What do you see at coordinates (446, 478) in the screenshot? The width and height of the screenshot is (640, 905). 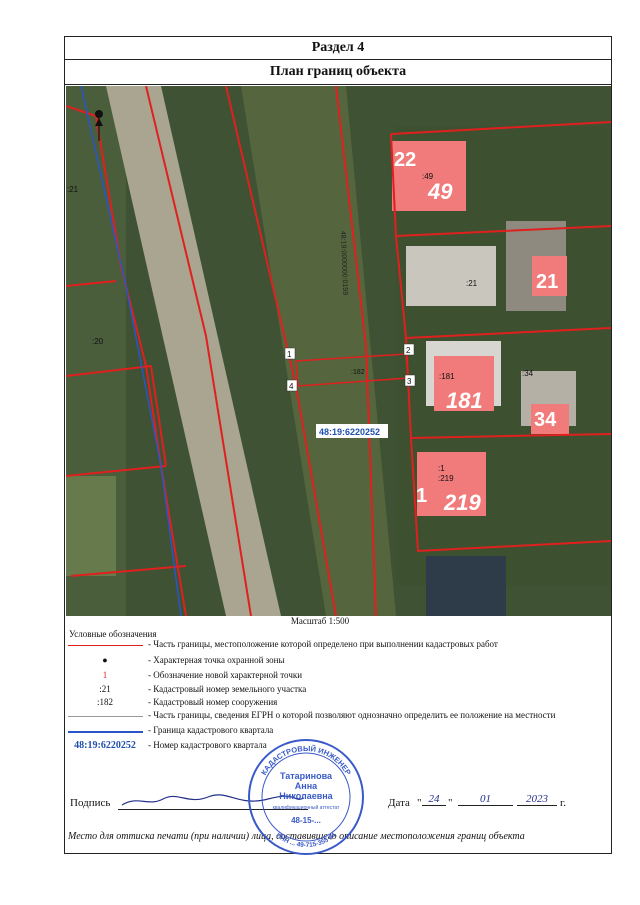 I see `parcel-label: :219` at bounding box center [446, 478].